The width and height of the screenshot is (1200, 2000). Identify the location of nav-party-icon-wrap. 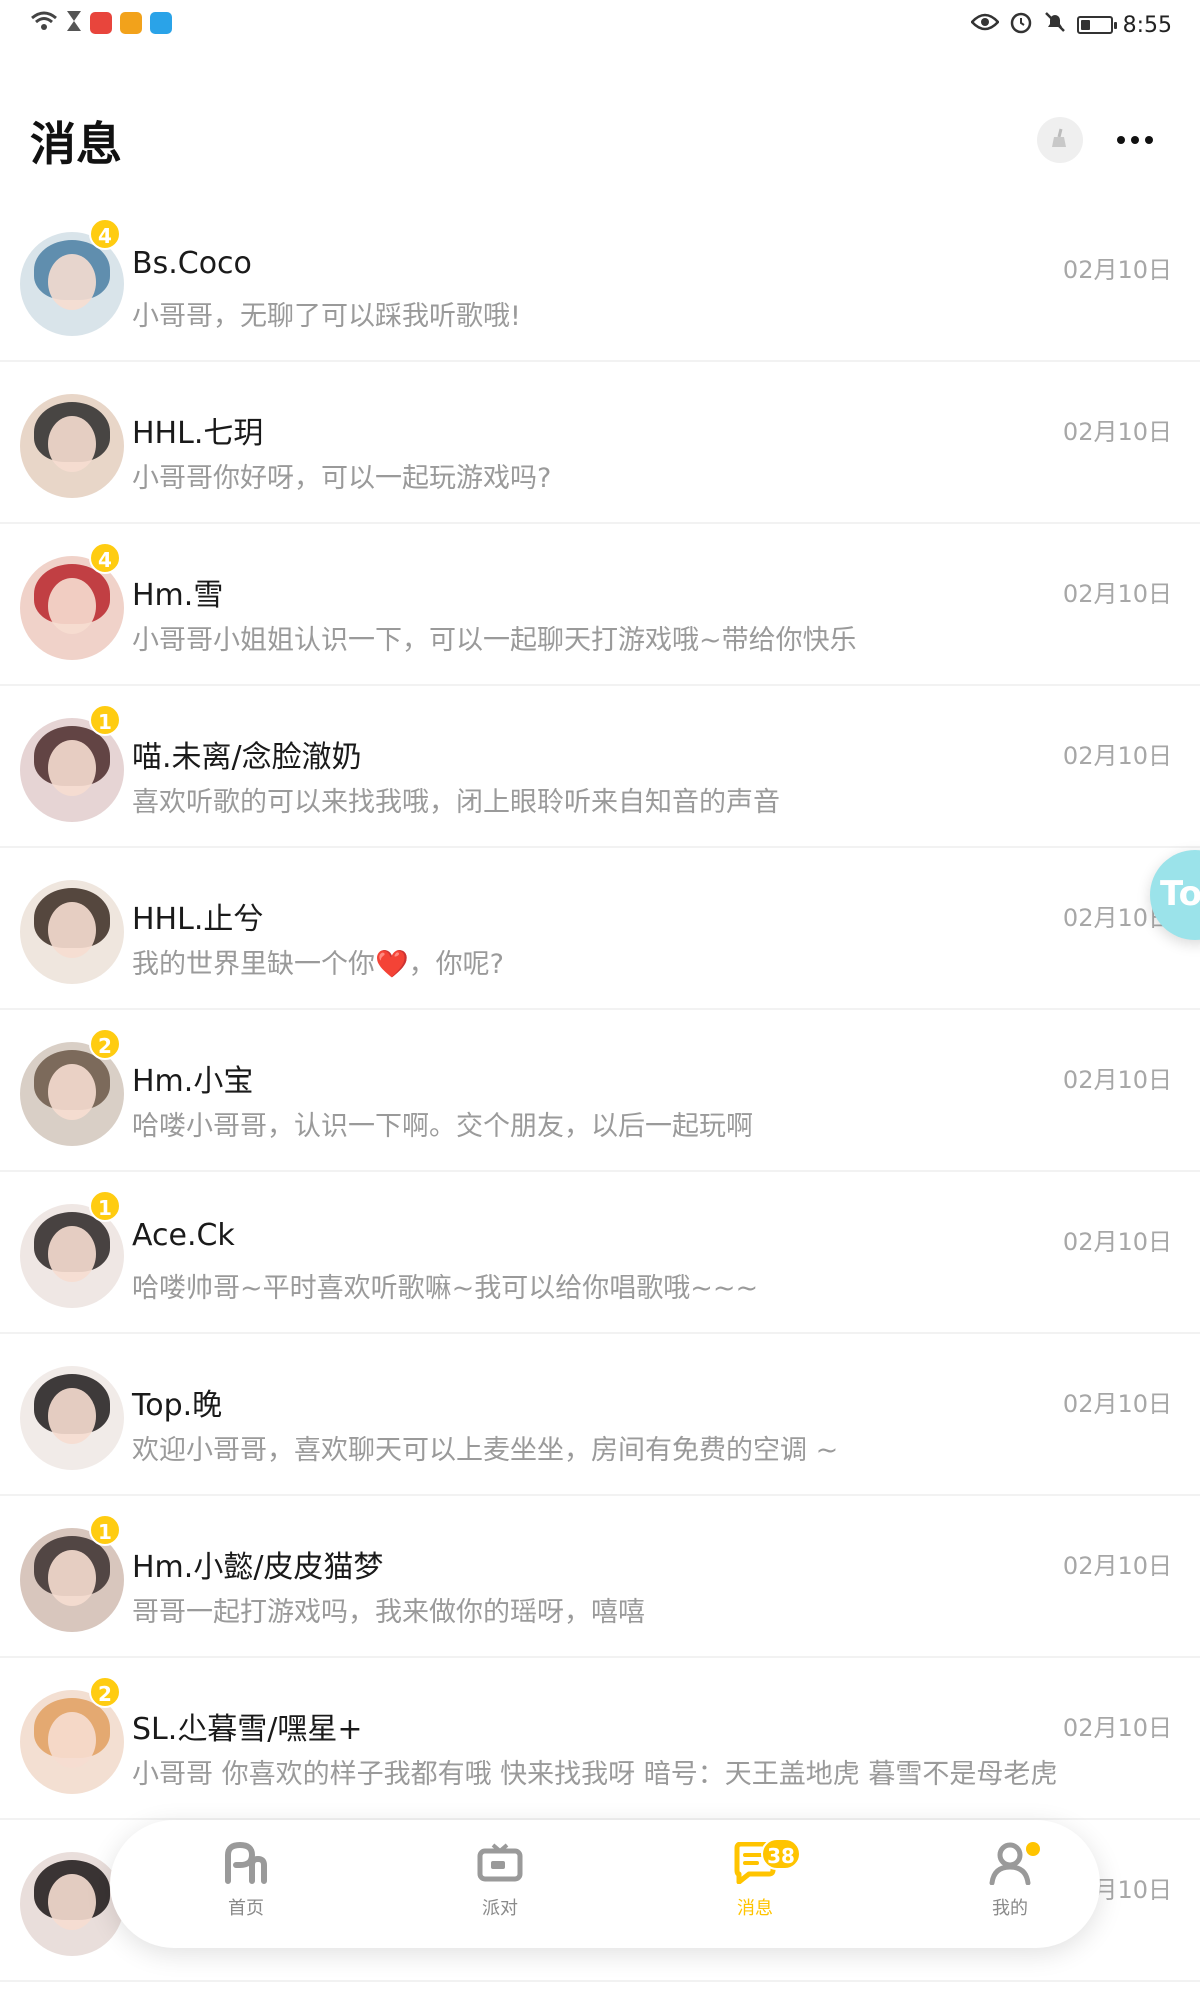
(500, 1865).